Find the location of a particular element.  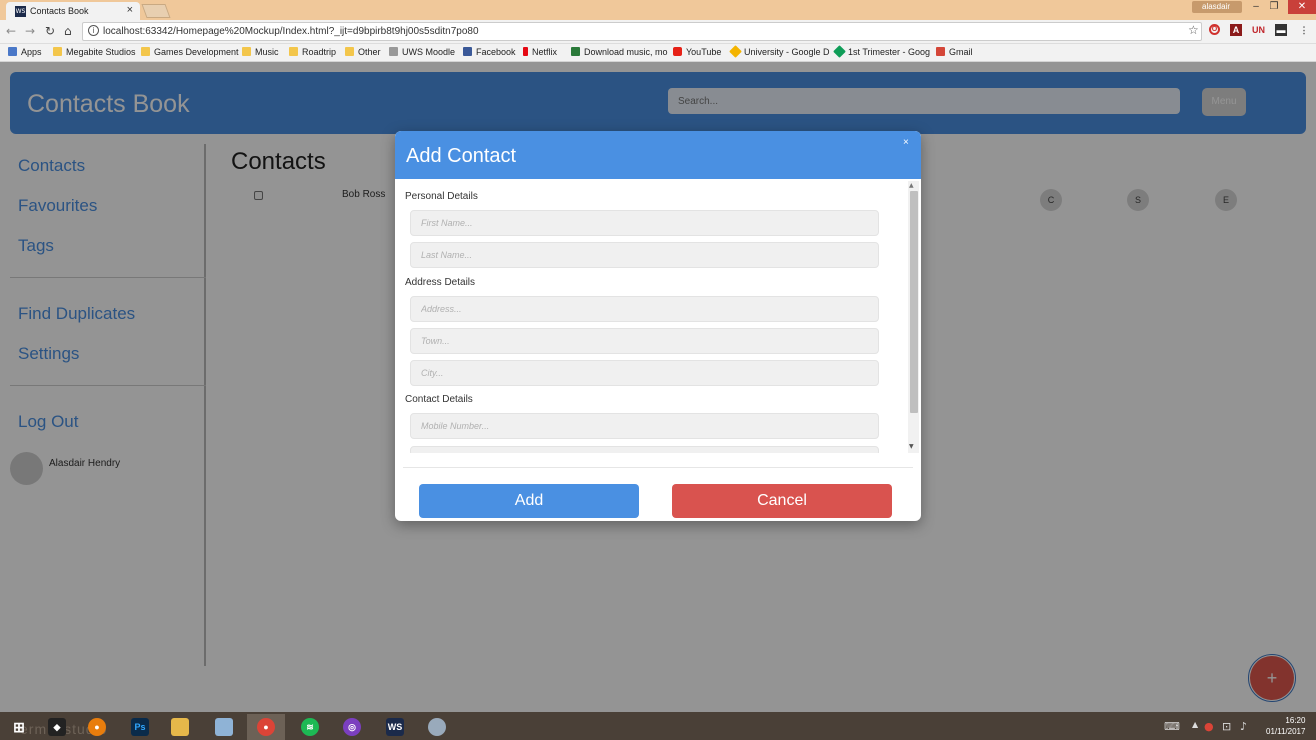

volume-tray-icon: ♪ is located at coordinates (1243, 726).